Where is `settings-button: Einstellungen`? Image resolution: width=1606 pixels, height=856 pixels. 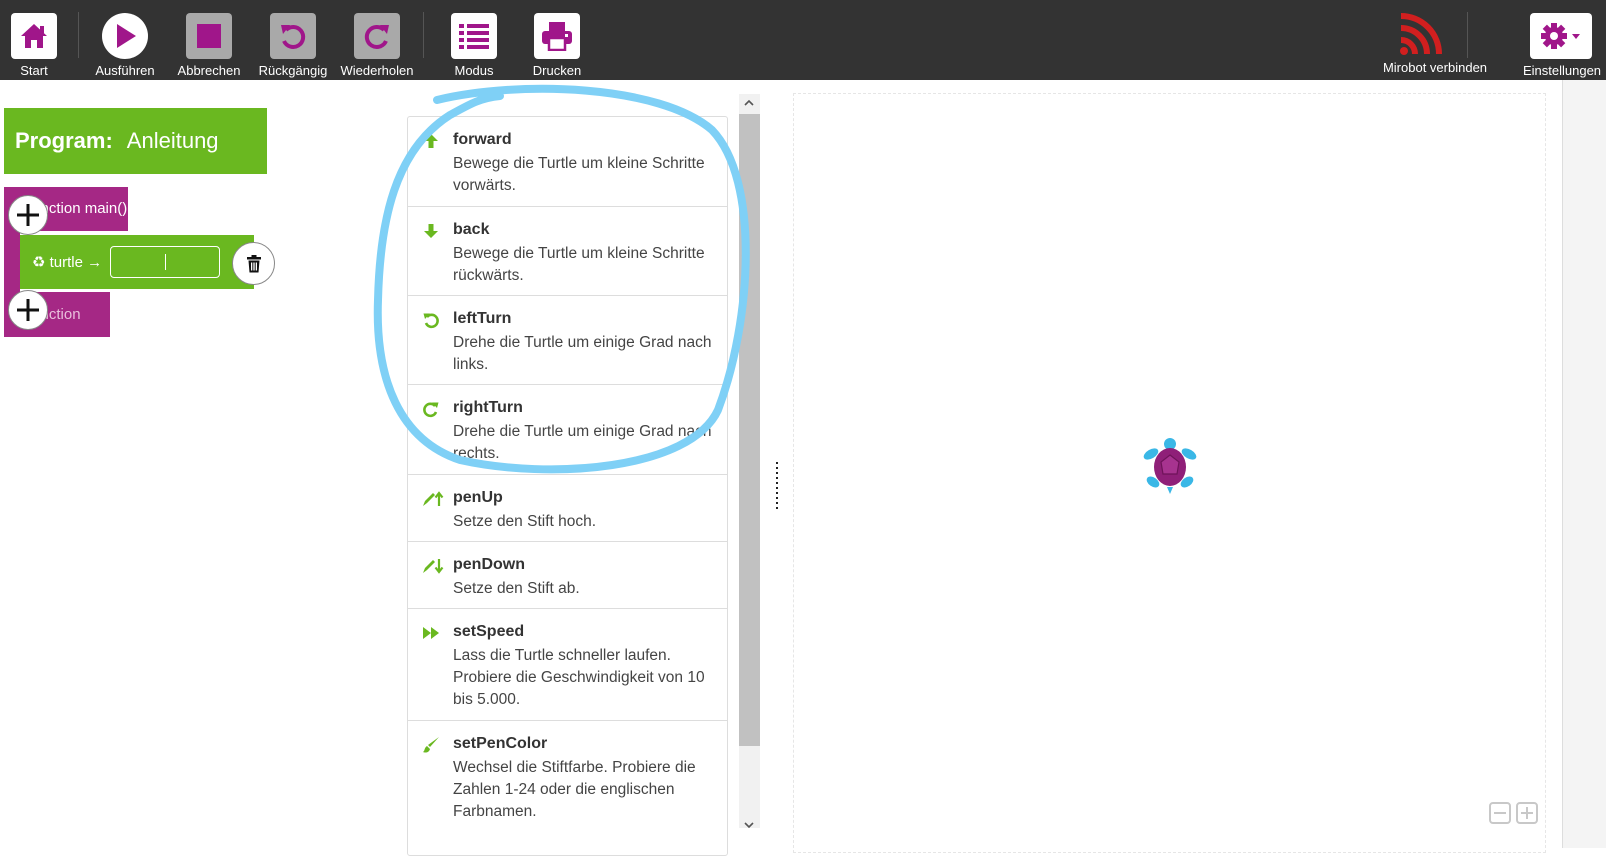 settings-button: Einstellungen is located at coordinates (1560, 40).